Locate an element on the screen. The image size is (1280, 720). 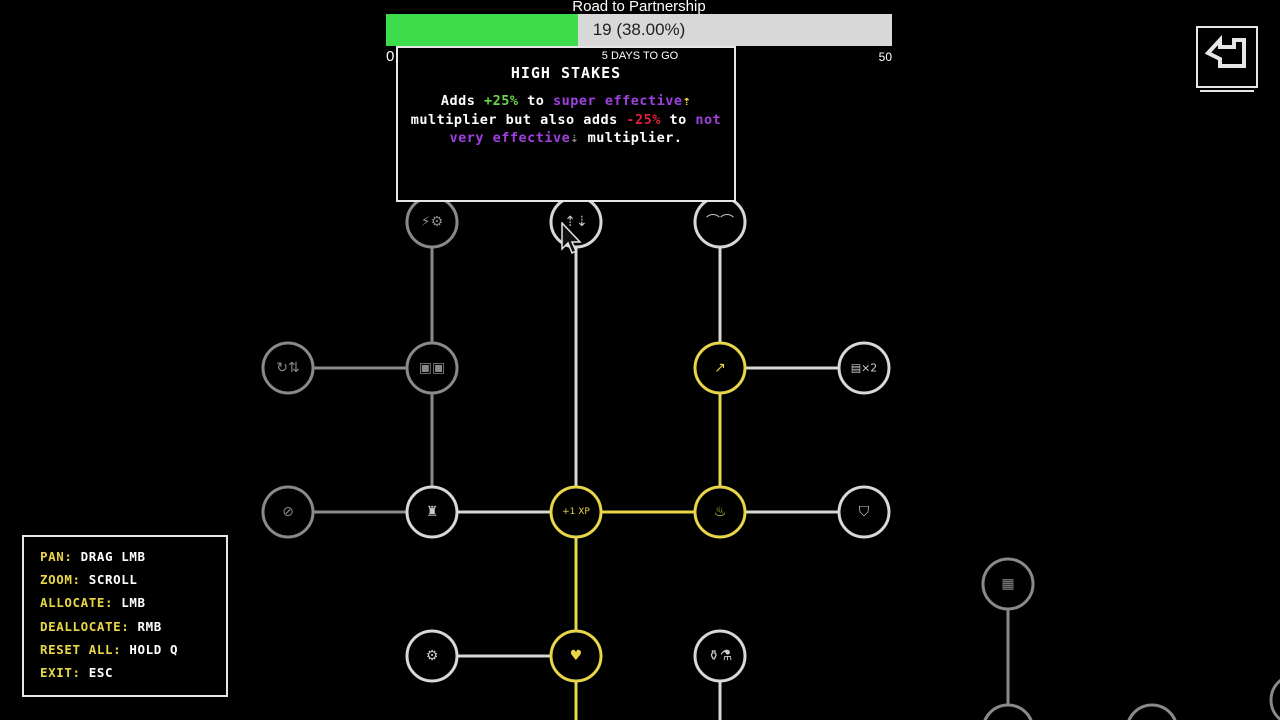
days-remaining: 5 DAYS TO GO is located at coordinates (640, 56).